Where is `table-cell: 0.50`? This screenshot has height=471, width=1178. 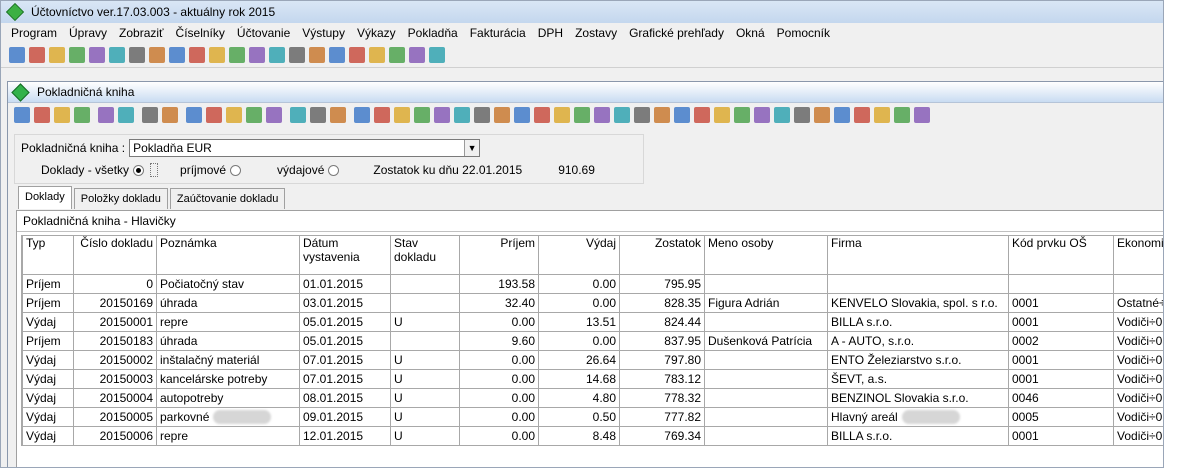 table-cell: 0.50 is located at coordinates (579, 417).